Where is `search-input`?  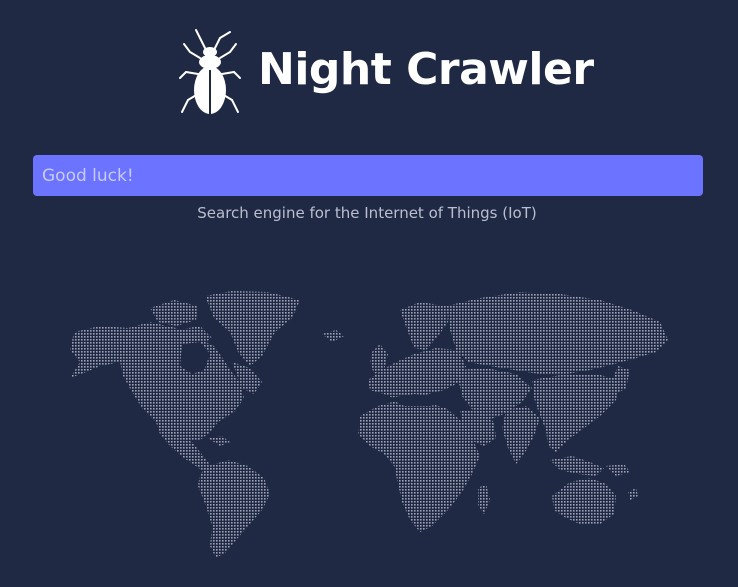 search-input is located at coordinates (368, 175).